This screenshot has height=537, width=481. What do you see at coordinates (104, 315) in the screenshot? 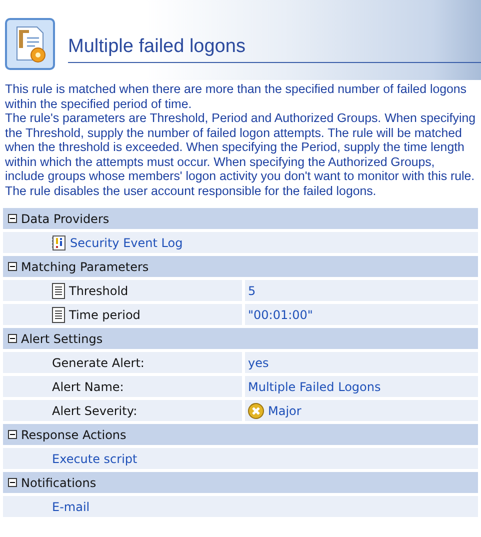
I see `parameter-label: Time period` at bounding box center [104, 315].